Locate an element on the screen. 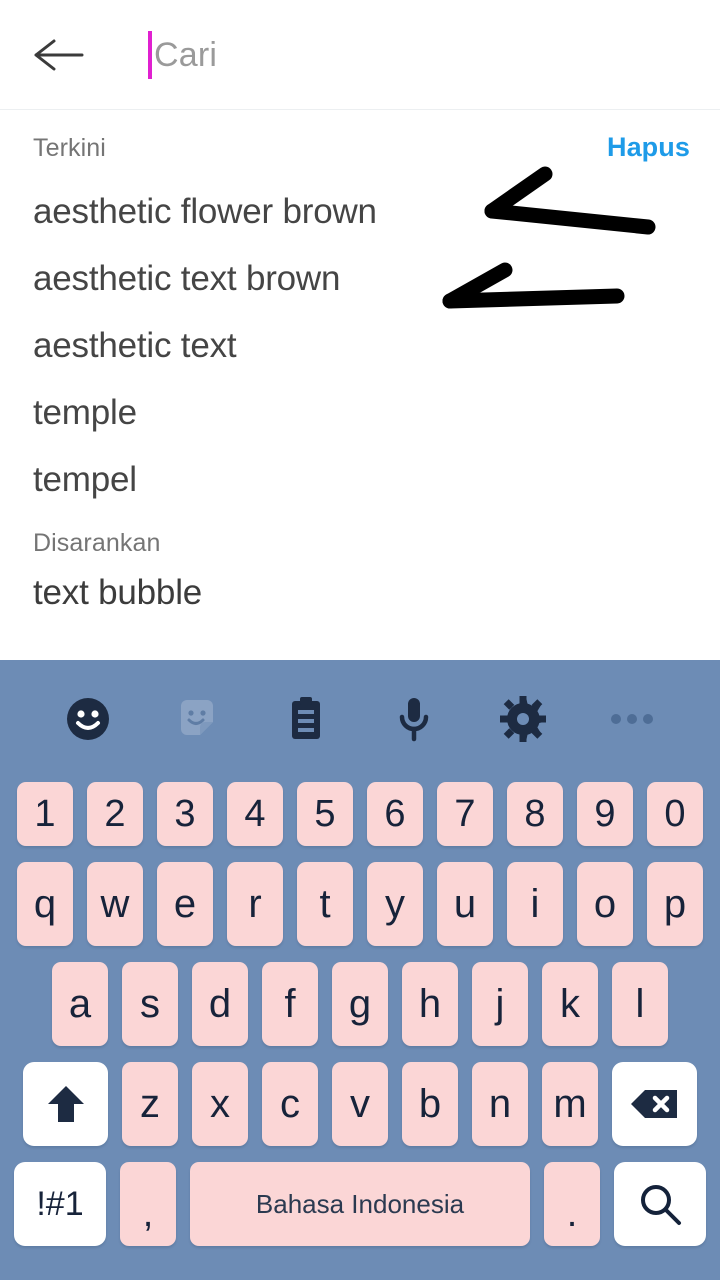 The image size is (720, 1280). gear-icon is located at coordinates (523, 719).